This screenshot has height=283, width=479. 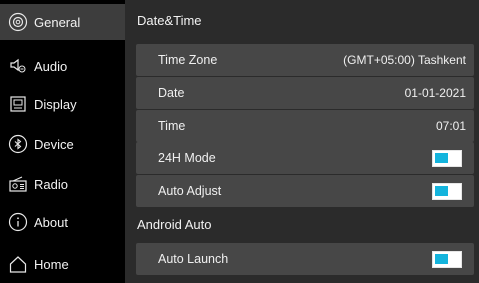 I want to click on date-value: 01-01-2021, so click(x=435, y=93).